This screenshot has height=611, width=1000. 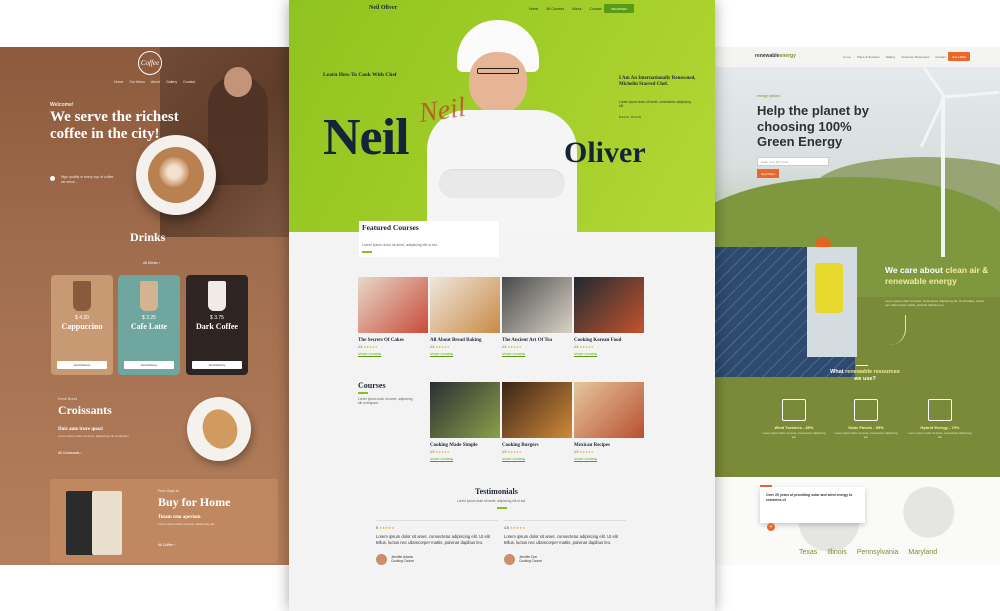 I want to click on learn-tagline: Learn How To Cook With Chef, so click(x=360, y=75).